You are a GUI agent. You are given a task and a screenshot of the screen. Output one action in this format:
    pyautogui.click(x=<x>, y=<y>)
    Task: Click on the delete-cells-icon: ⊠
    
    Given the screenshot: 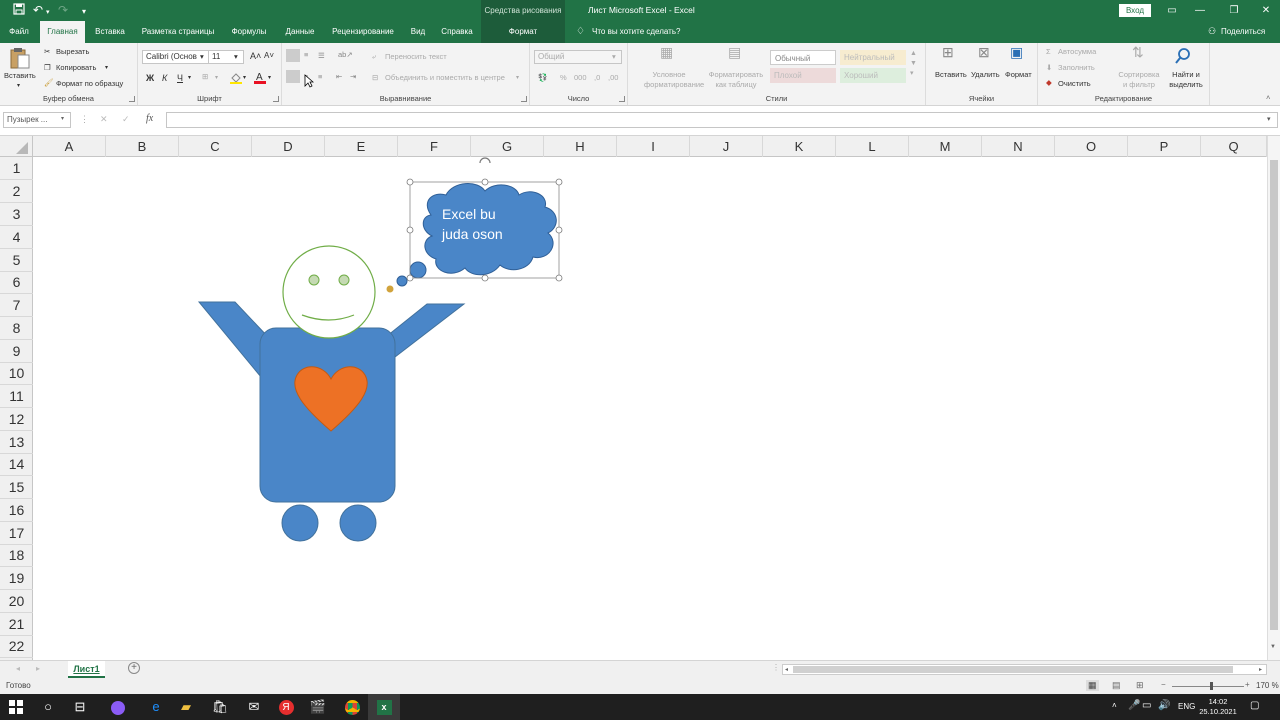 What is the action you would take?
    pyautogui.click(x=984, y=52)
    